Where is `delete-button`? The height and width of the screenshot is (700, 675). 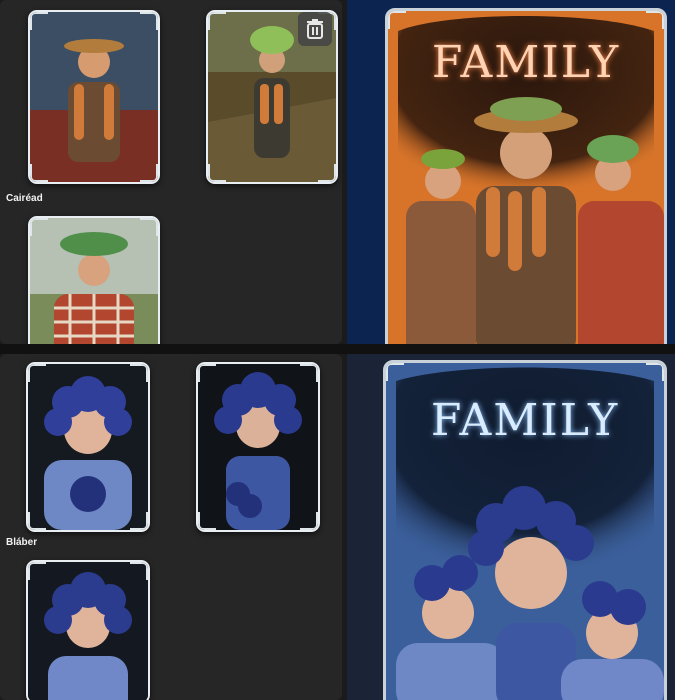
delete-button is located at coordinates (315, 29).